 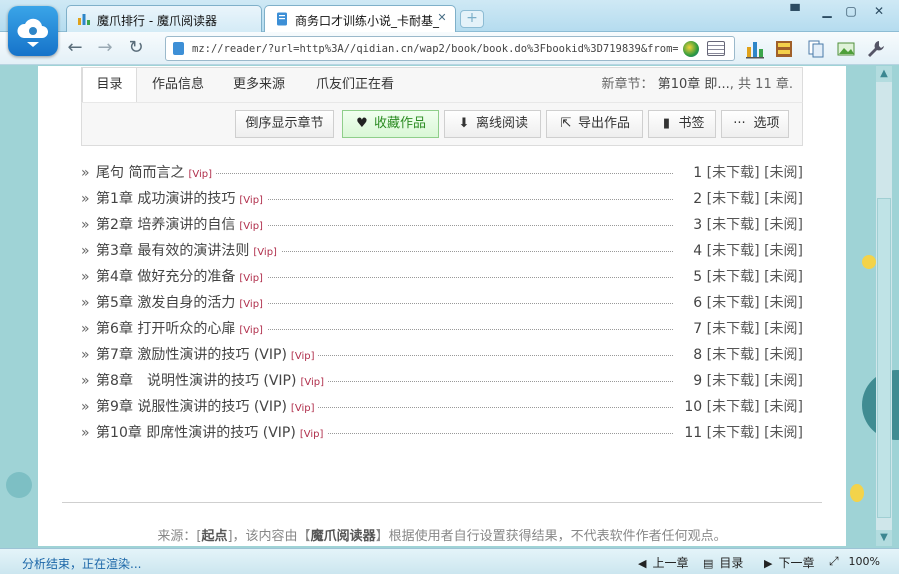 I want to click on resize-icon: ⤢, so click(x=834, y=561).